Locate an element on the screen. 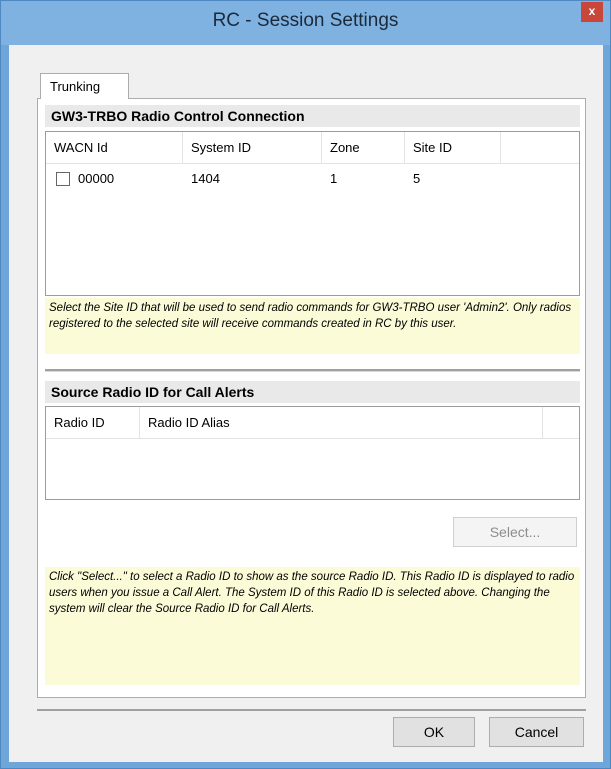 The image size is (611, 769). col-wacn-id: WACN Id is located at coordinates (114, 148).